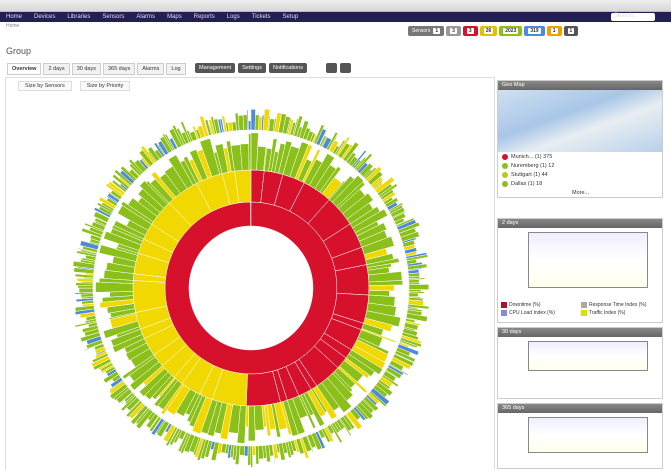  What do you see at coordinates (532, 156) in the screenshot?
I see `location-label: Munich... (1) 375` at bounding box center [532, 156].